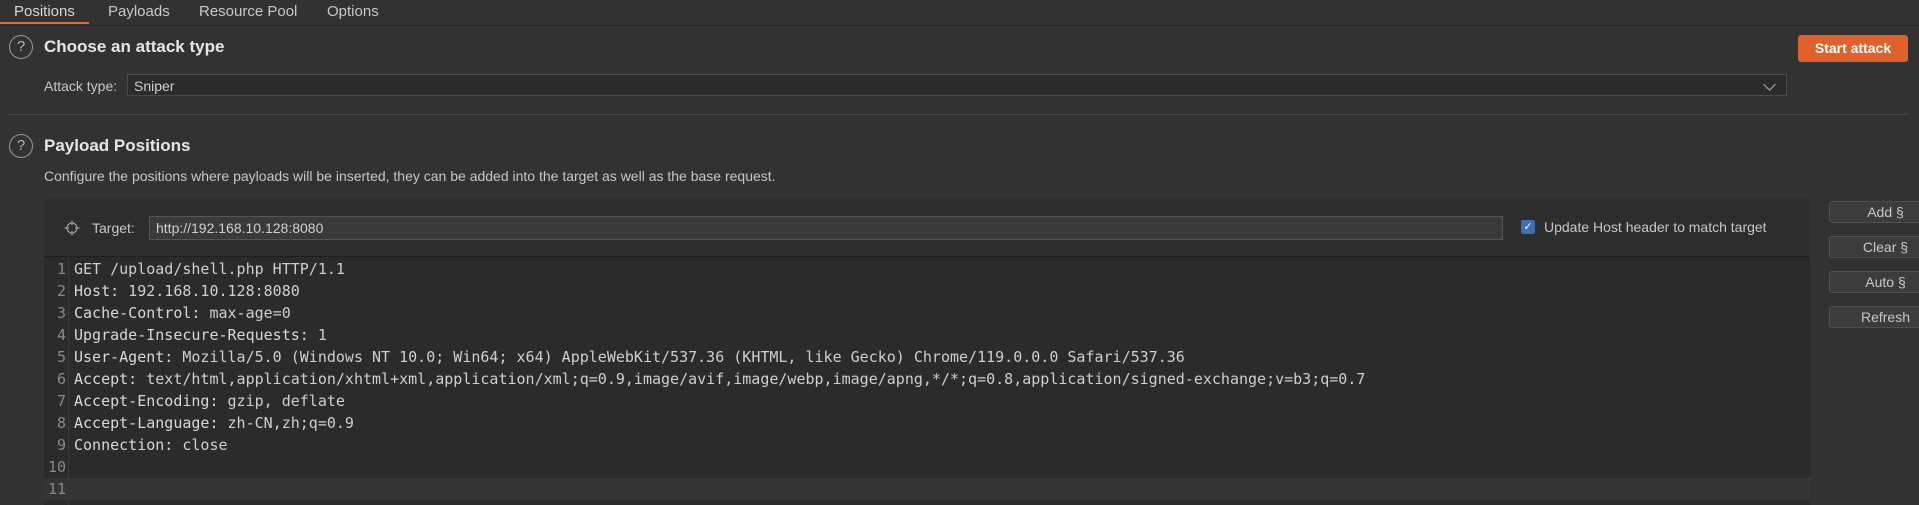 The image size is (1919, 505). I want to click on request-line-text: Host: 192.168.10.128:8080, so click(187, 291).